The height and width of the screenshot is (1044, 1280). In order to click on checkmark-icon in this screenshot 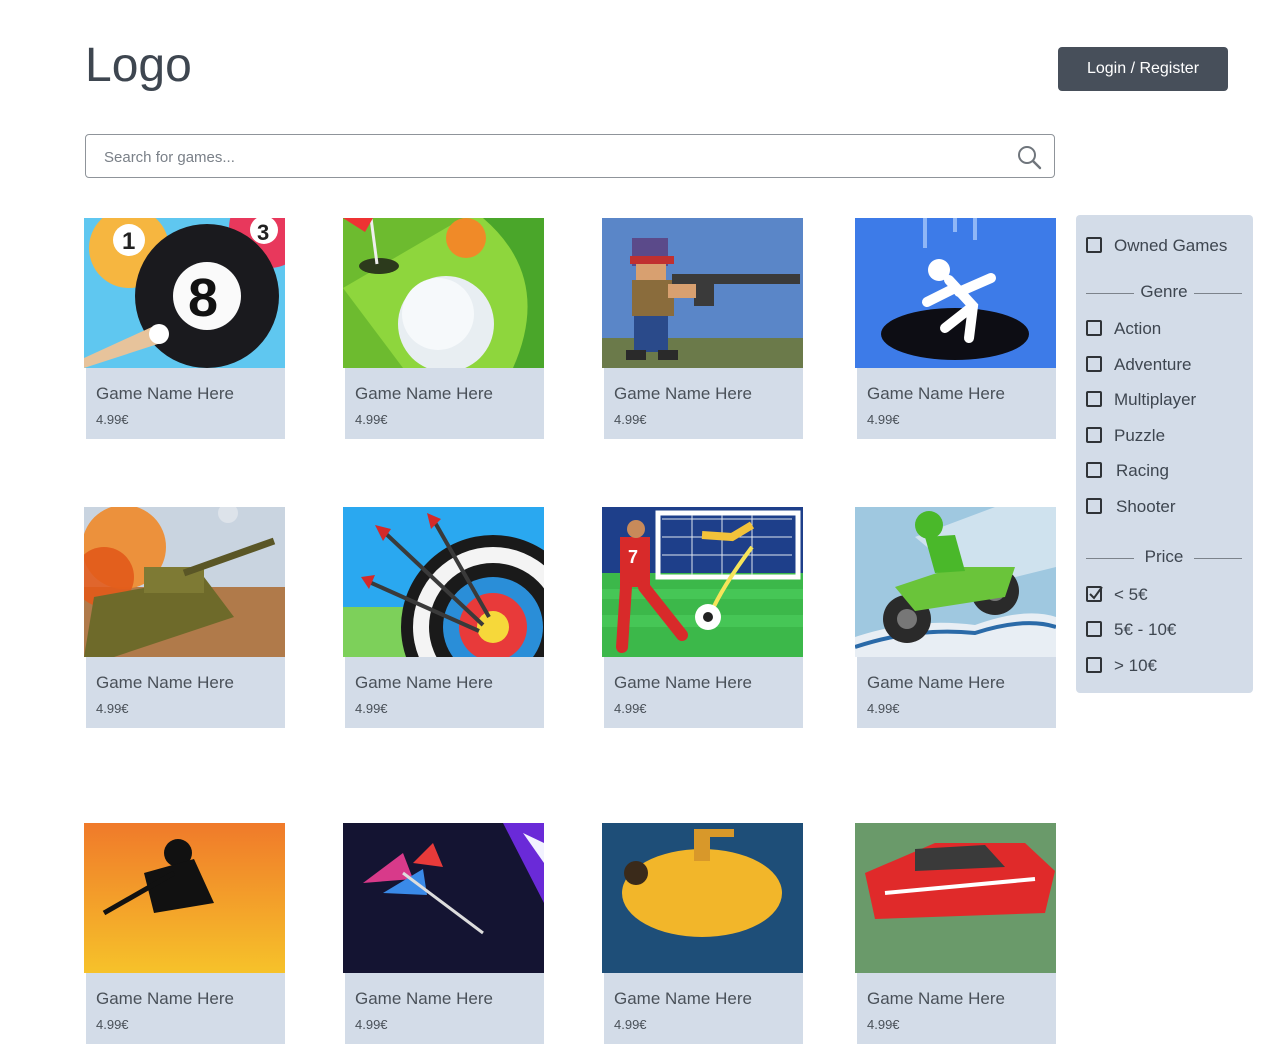, I will do `click(1096, 593)`.